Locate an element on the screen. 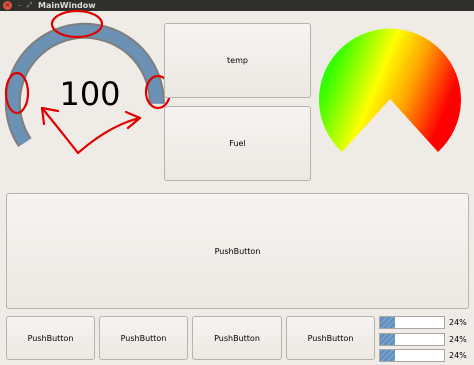 The image size is (474, 365). push-button-2: PushButton is located at coordinates (143, 338).